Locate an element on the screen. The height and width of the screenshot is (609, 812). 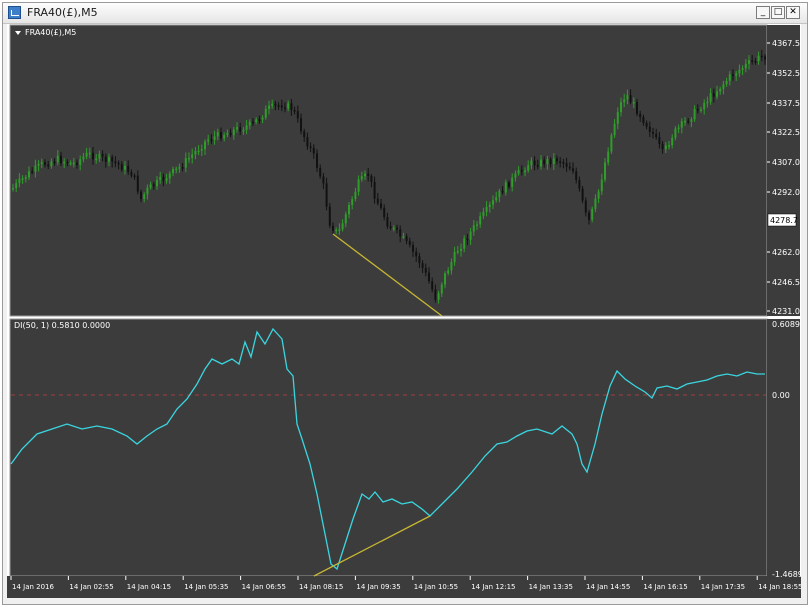
indicator-tick-label: -1.4689 is located at coordinates (786, 574).